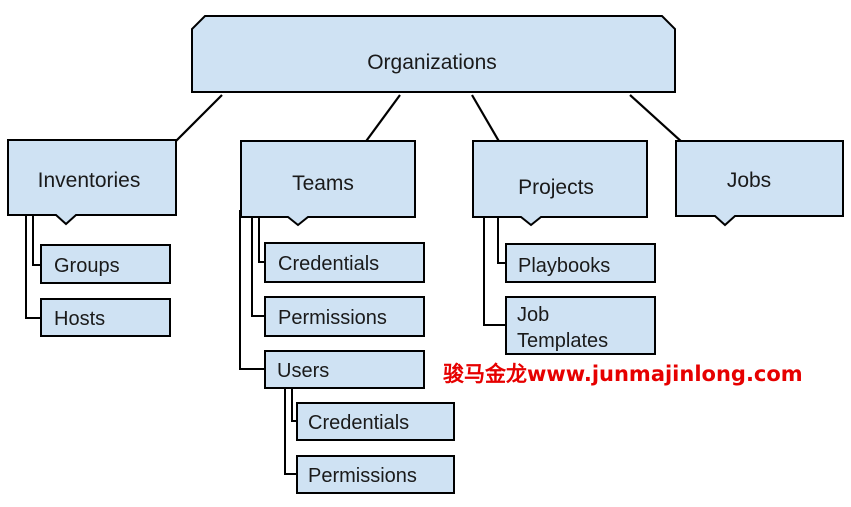  Describe the element at coordinates (749, 180) in the screenshot. I see `jobs-label: Jobs` at that location.